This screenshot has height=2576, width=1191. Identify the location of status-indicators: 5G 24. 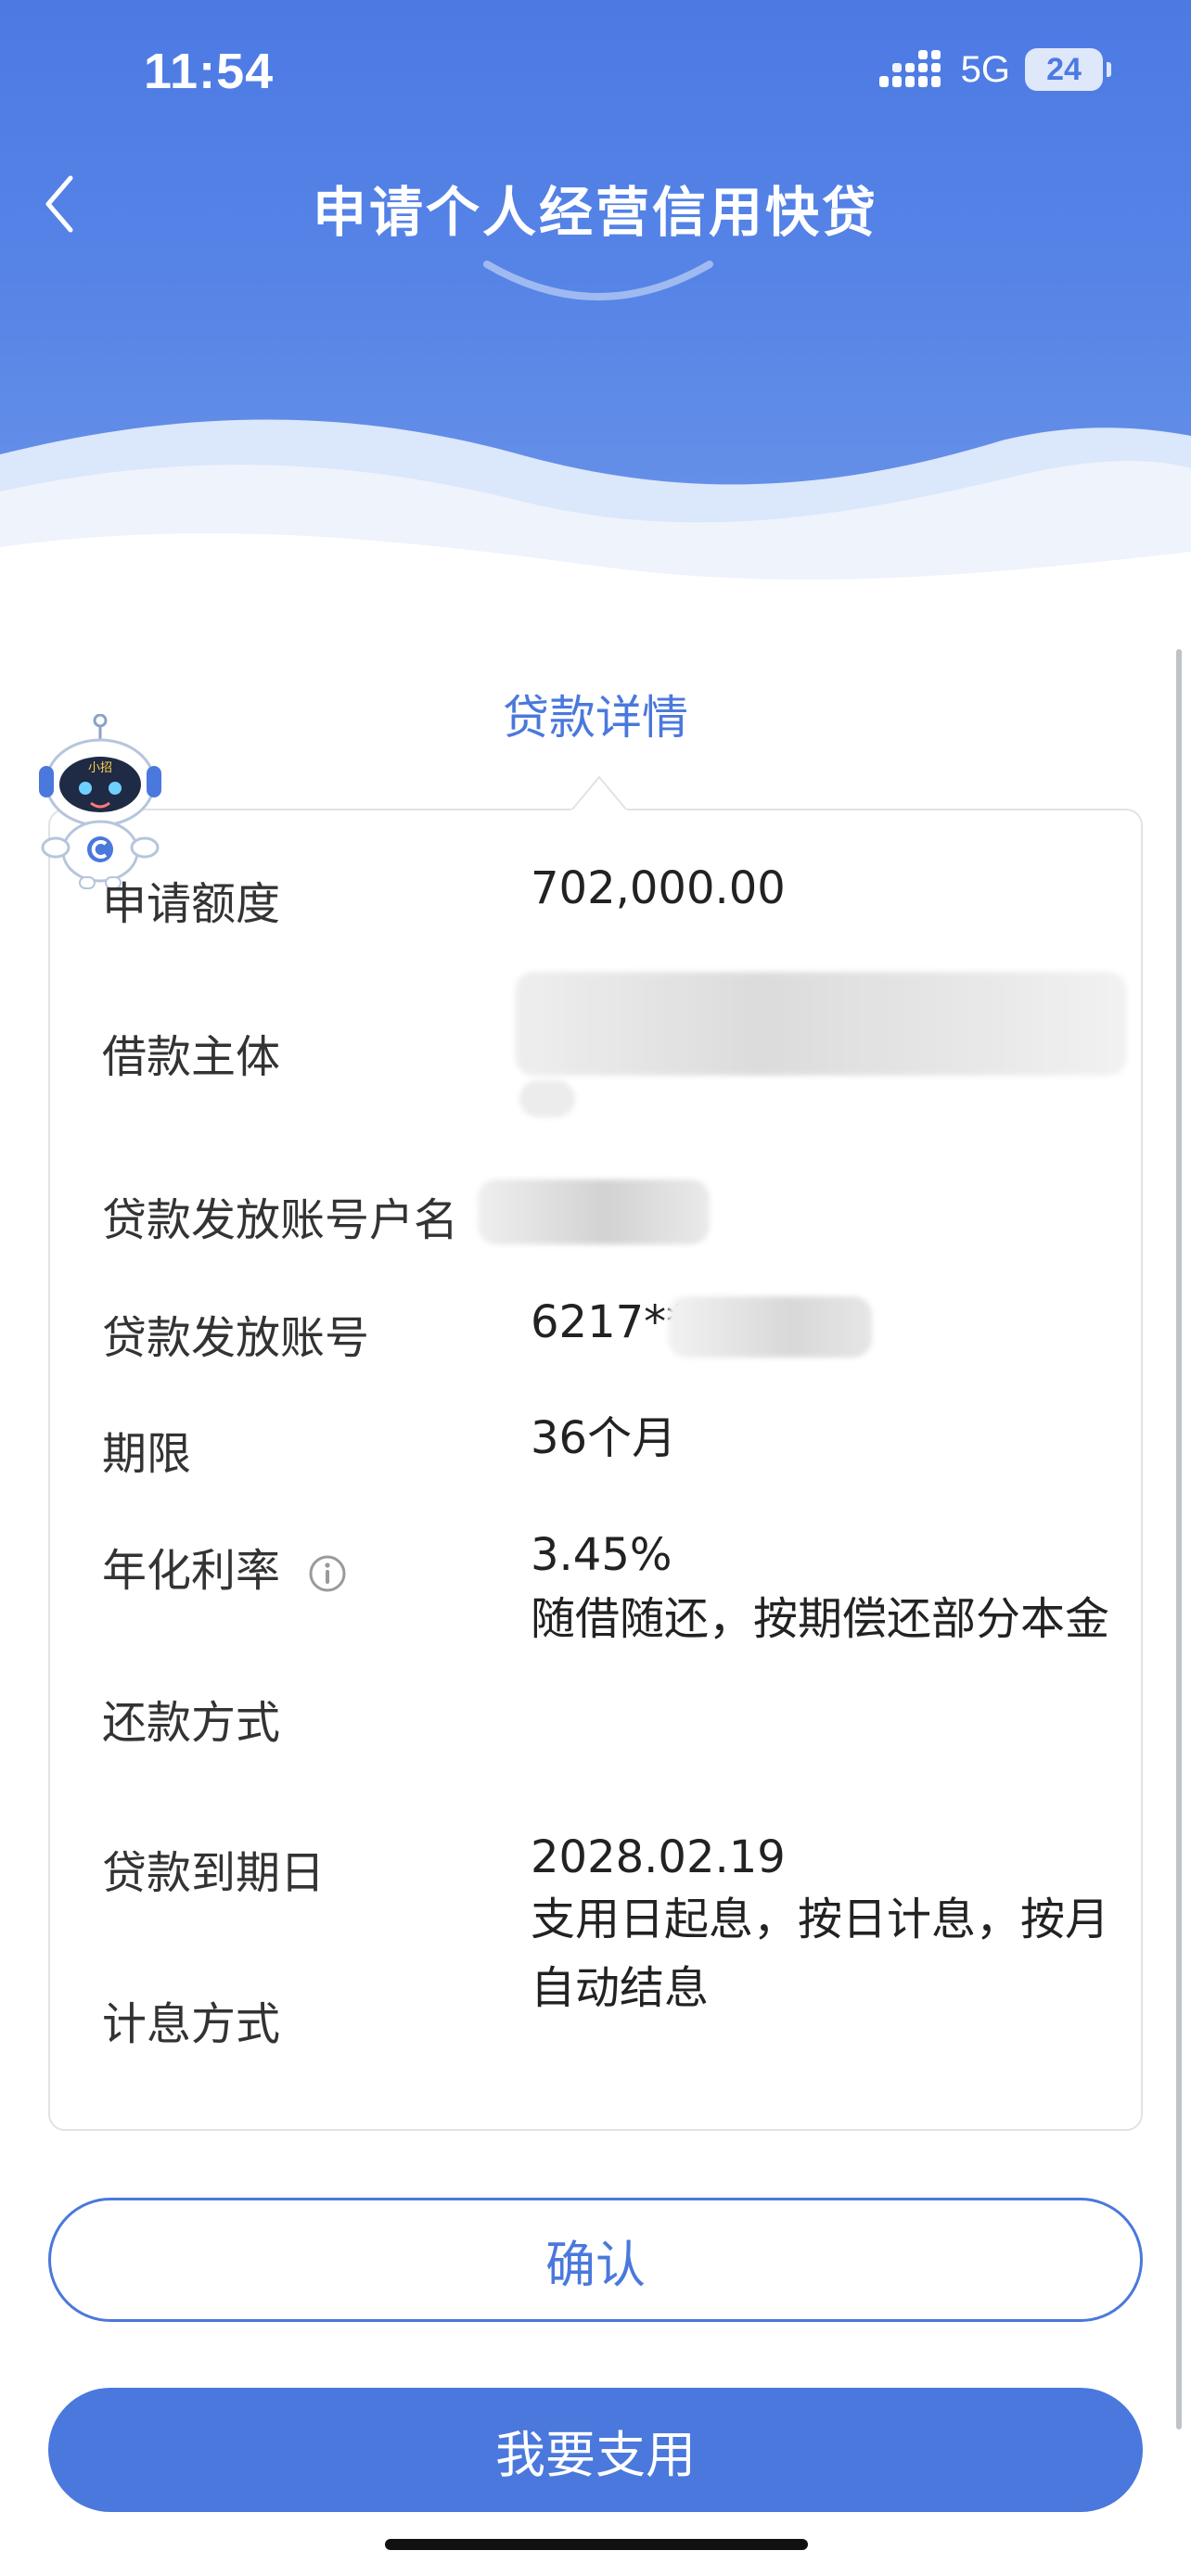
(995, 69).